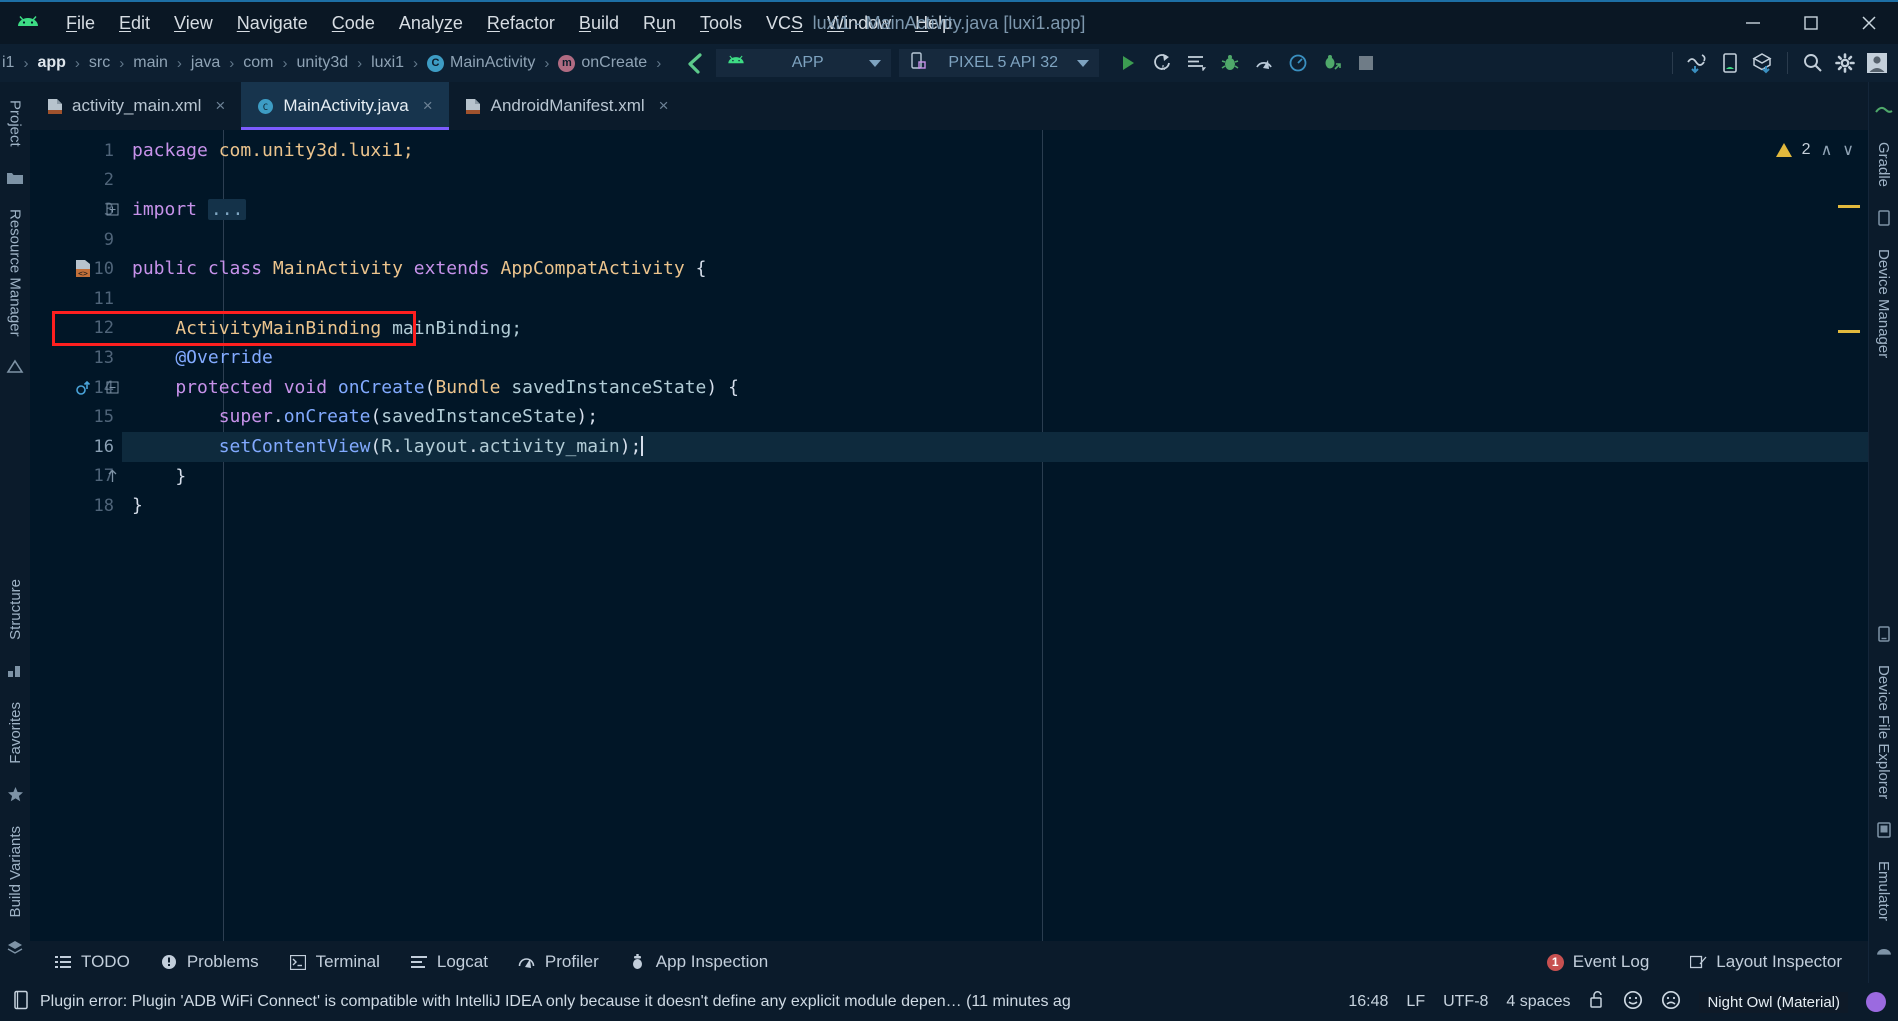  I want to click on breadcrumb-item-java: java, so click(205, 63).